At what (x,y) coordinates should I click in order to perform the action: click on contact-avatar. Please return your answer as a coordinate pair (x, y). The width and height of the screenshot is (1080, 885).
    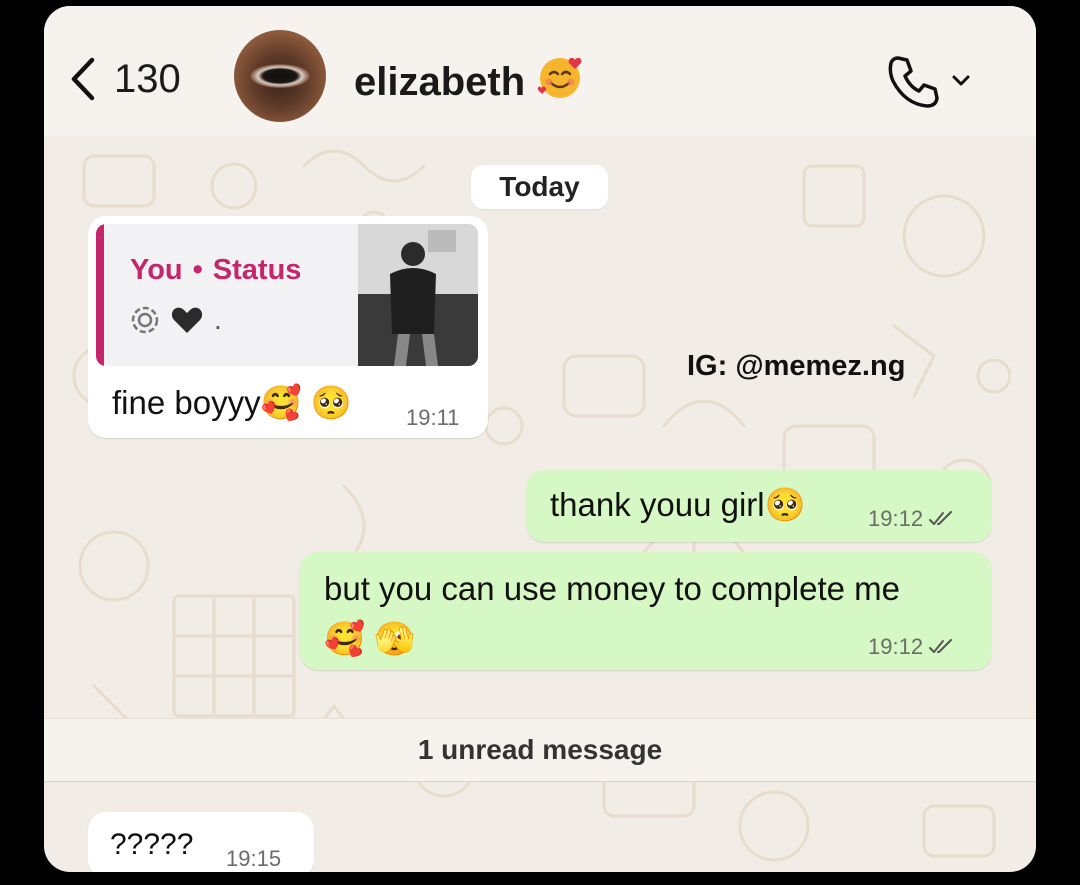
    Looking at the image, I should click on (280, 76).